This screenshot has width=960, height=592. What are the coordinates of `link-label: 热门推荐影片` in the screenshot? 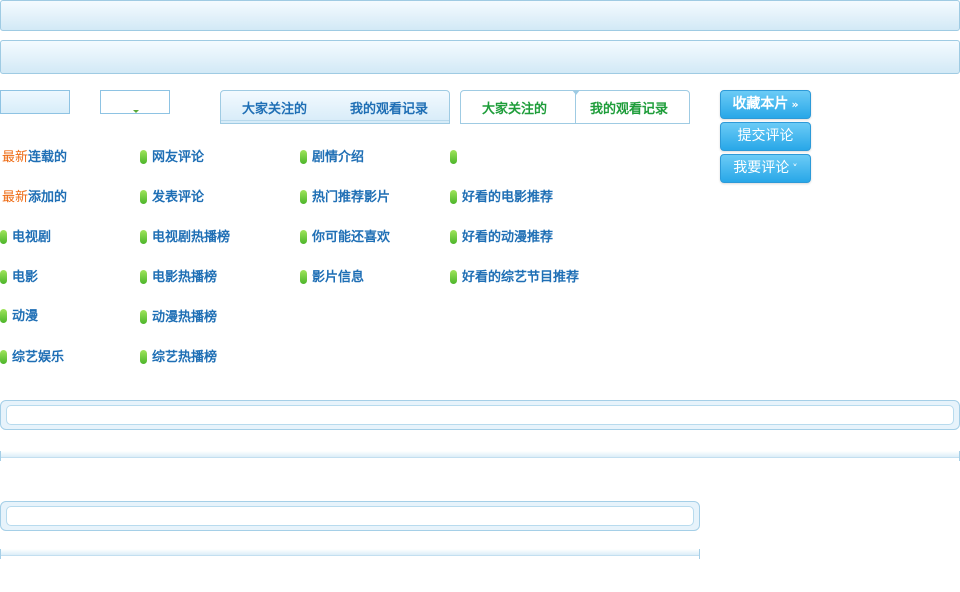 It's located at (351, 197).